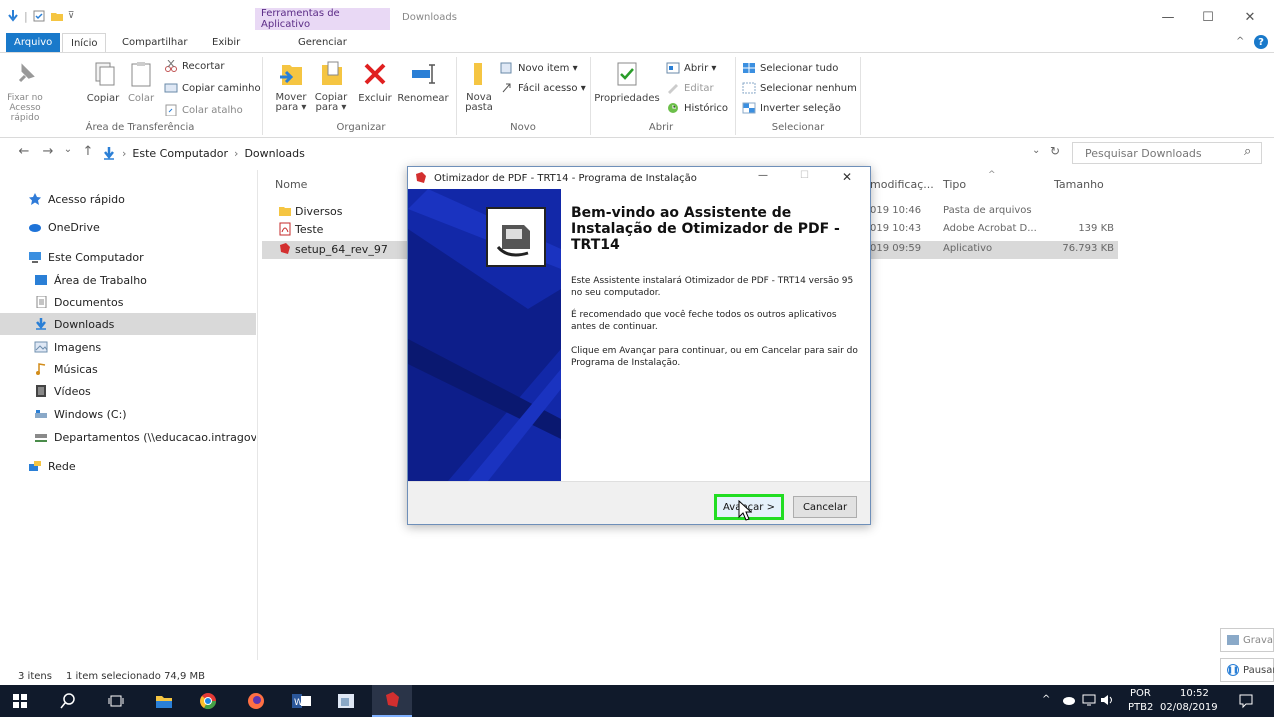  Describe the element at coordinates (1194, 693) in the screenshot. I see `clock-time: 10:52` at that location.